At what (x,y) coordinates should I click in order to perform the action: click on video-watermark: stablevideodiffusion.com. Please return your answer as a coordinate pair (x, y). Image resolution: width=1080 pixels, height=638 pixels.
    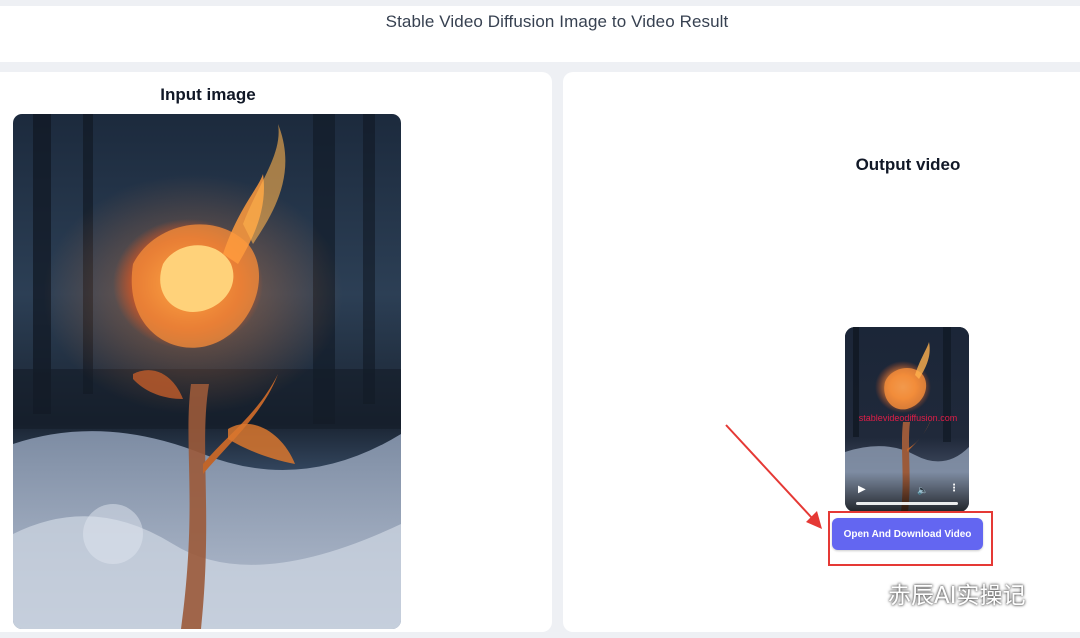
    Looking at the image, I should click on (908, 418).